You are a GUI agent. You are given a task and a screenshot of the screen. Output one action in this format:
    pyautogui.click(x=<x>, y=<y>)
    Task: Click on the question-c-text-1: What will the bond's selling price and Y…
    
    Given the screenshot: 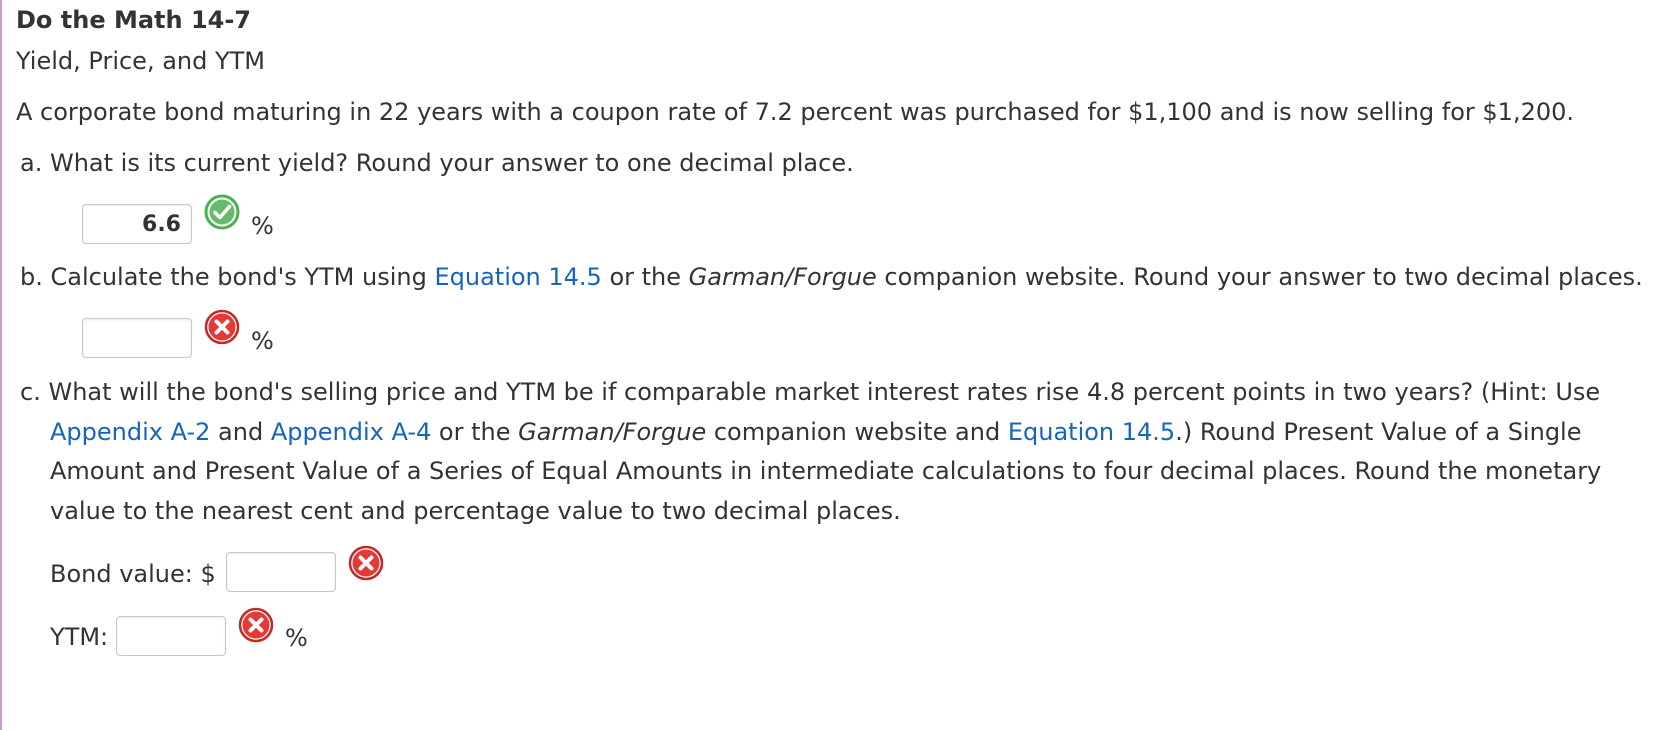 What is the action you would take?
    pyautogui.click(x=824, y=392)
    